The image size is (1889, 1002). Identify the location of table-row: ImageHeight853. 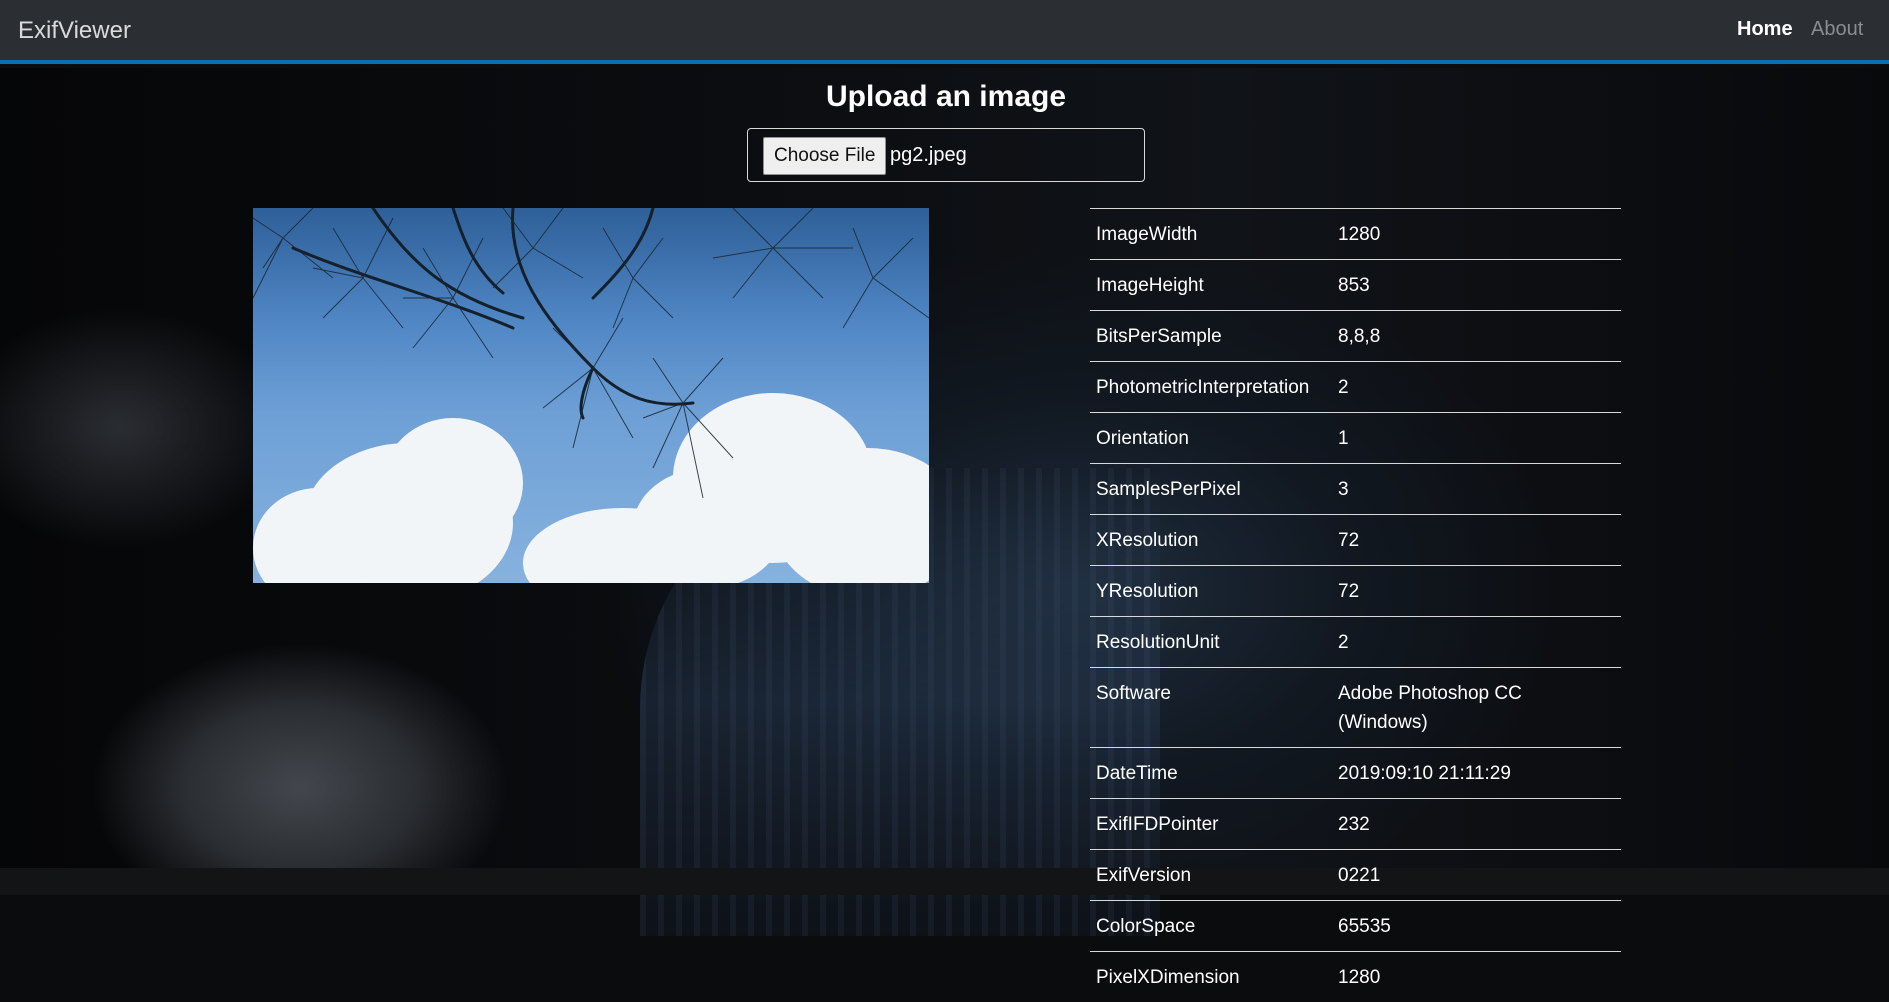
(1355, 285).